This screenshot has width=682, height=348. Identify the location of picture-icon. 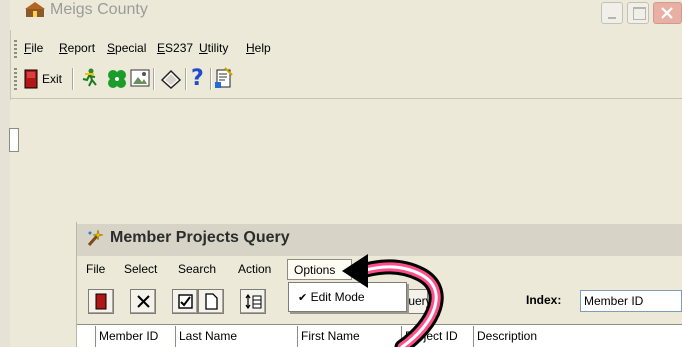
(140, 79).